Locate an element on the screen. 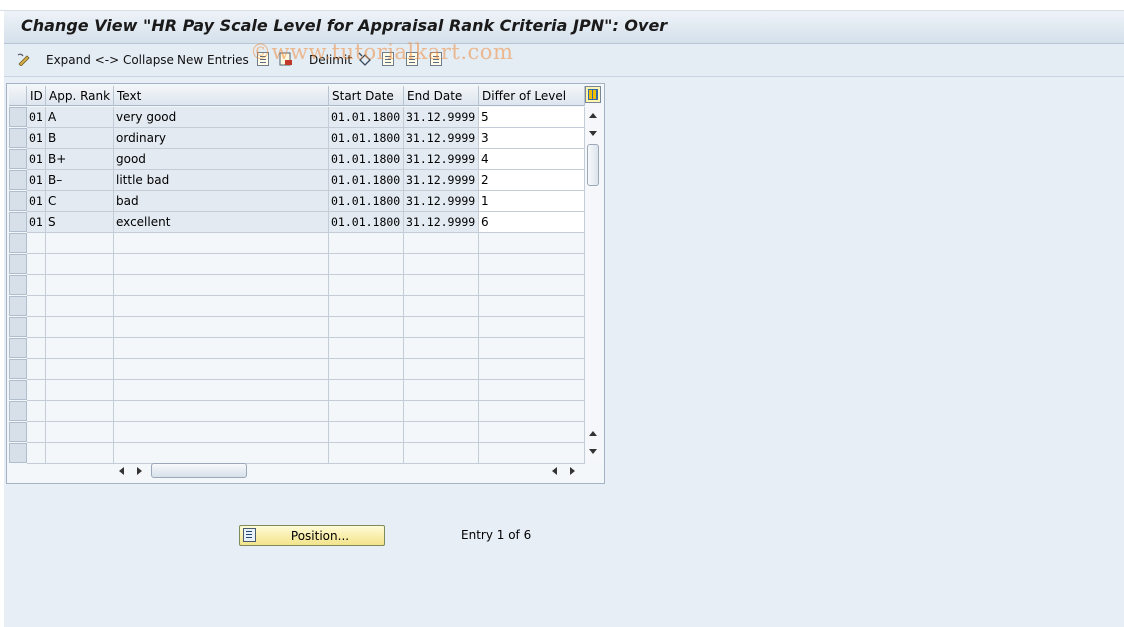  table-settings-icon is located at coordinates (593, 94).